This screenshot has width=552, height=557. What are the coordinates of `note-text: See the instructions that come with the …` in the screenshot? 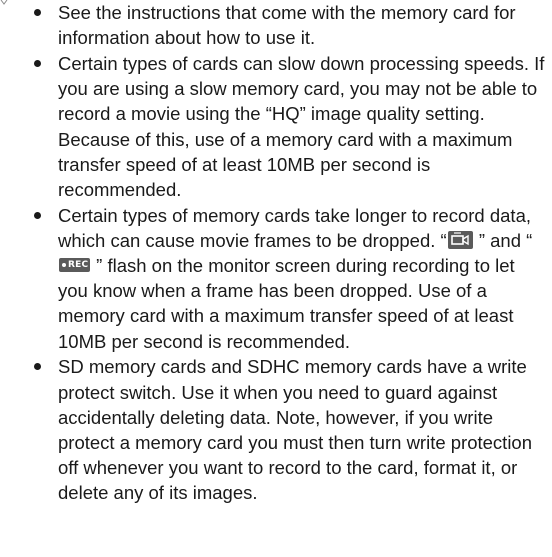 It's located at (287, 25).